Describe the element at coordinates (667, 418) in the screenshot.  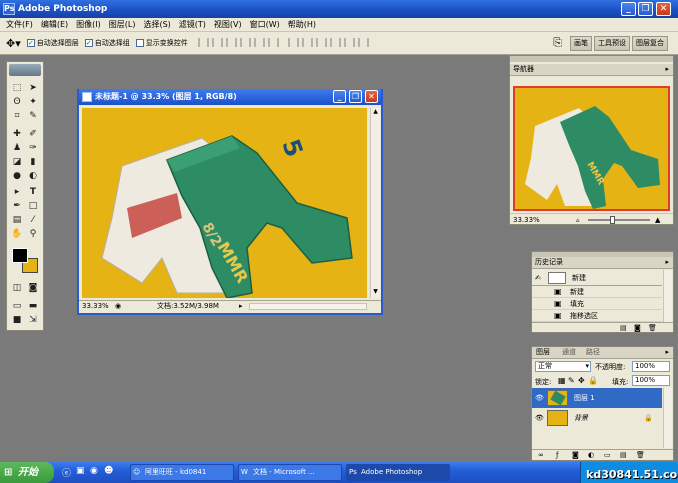
I see `layers-scrollbar` at that location.